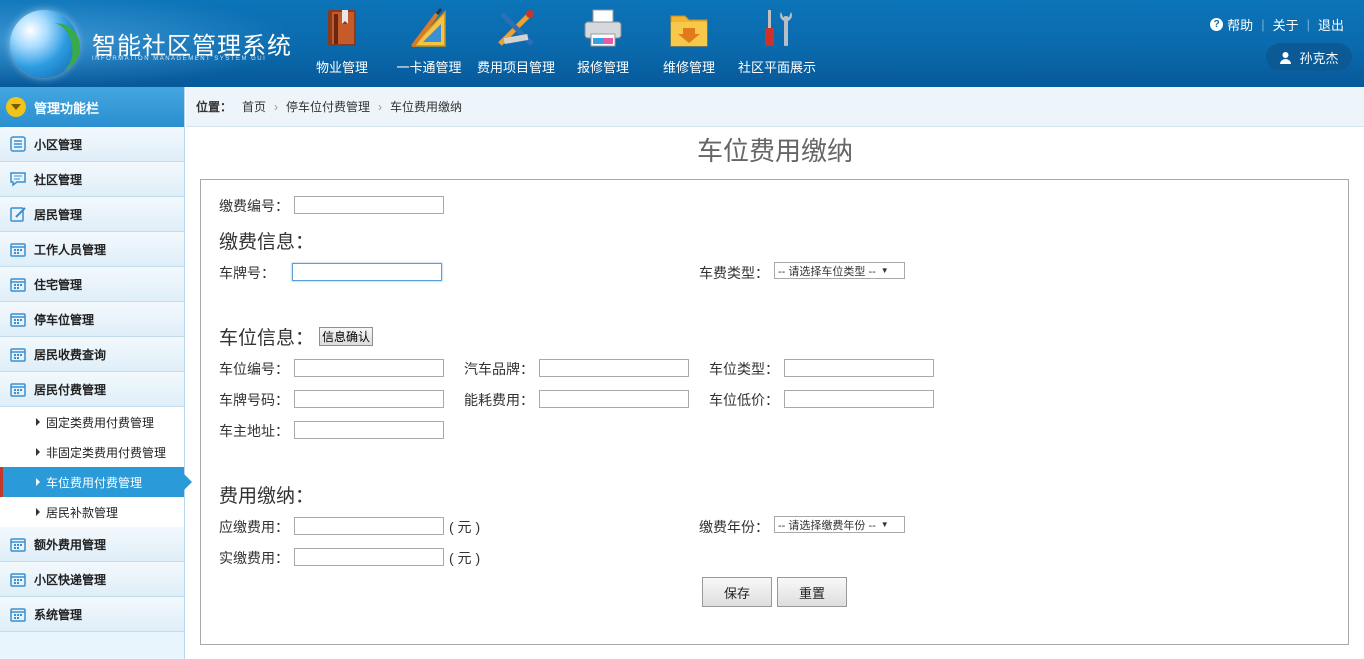 This screenshot has width=1364, height=659. I want to click on nav-fee-items-management: 费用项目管理, so click(516, 45).